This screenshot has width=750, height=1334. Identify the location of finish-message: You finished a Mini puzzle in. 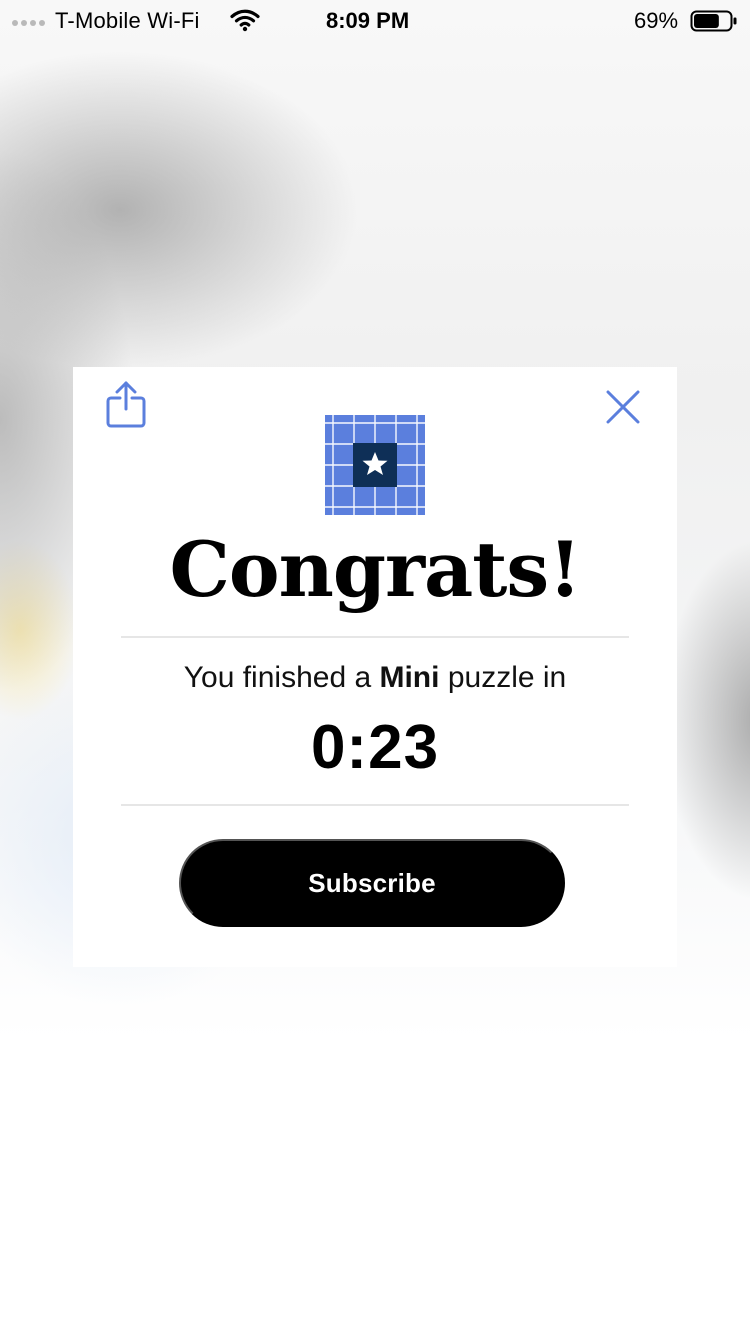
(375, 678).